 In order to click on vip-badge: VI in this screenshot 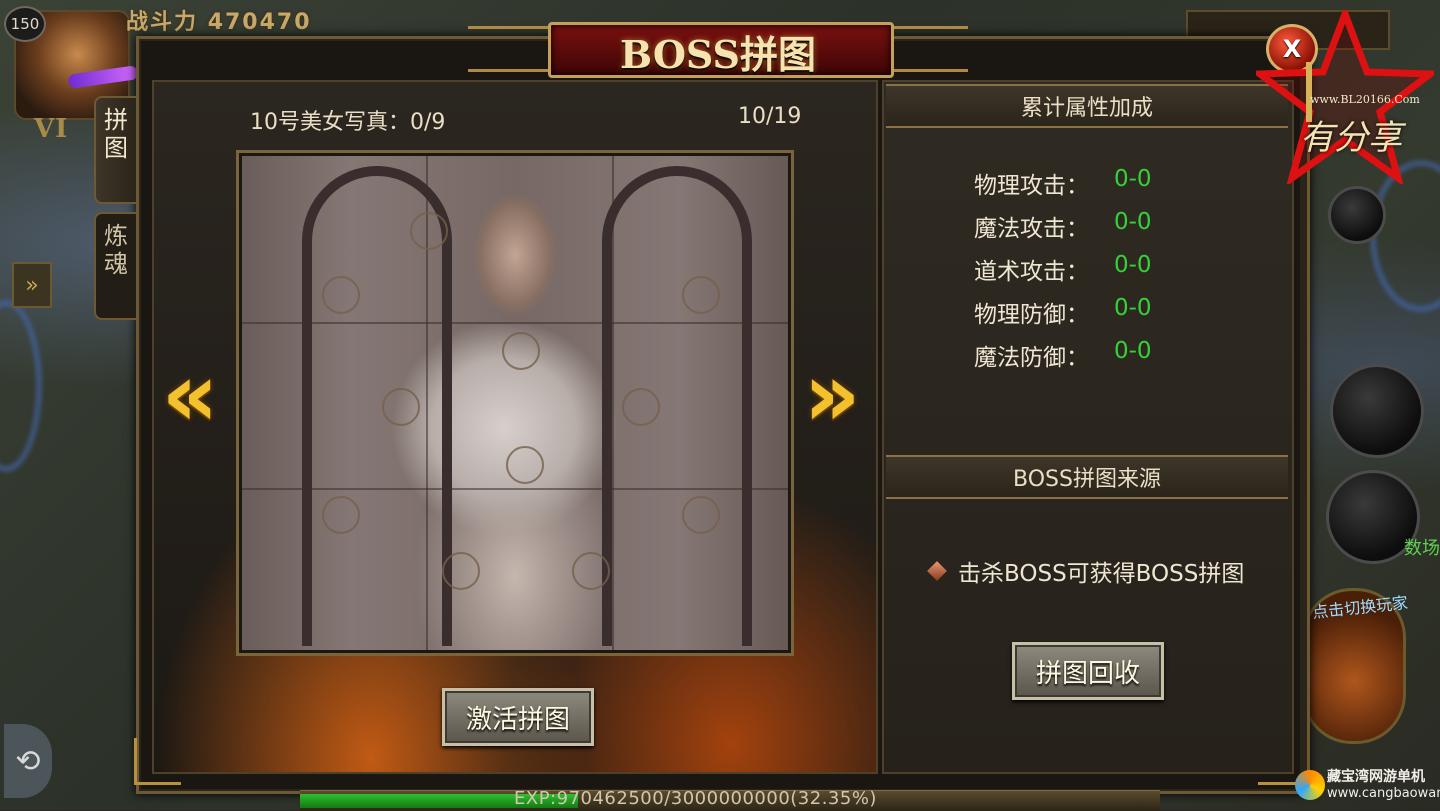, I will do `click(51, 129)`.